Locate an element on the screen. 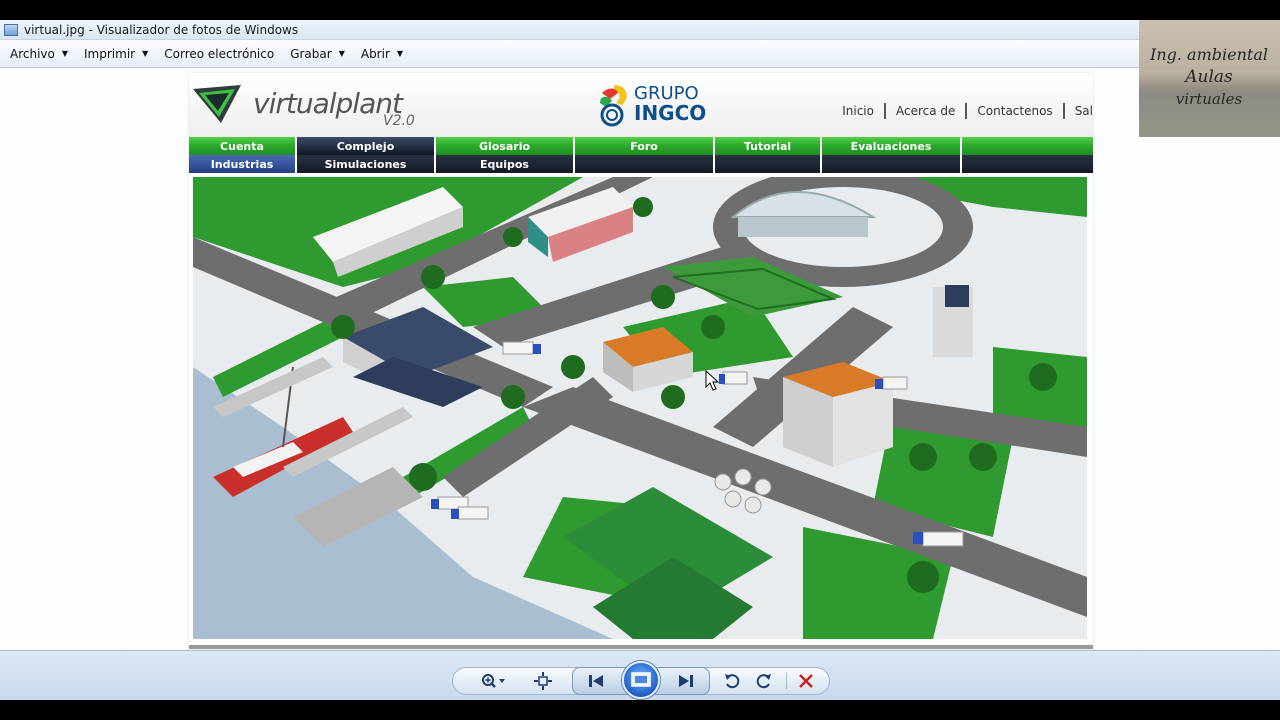 The image size is (1280, 720). fit-to-window-icon is located at coordinates (543, 681).